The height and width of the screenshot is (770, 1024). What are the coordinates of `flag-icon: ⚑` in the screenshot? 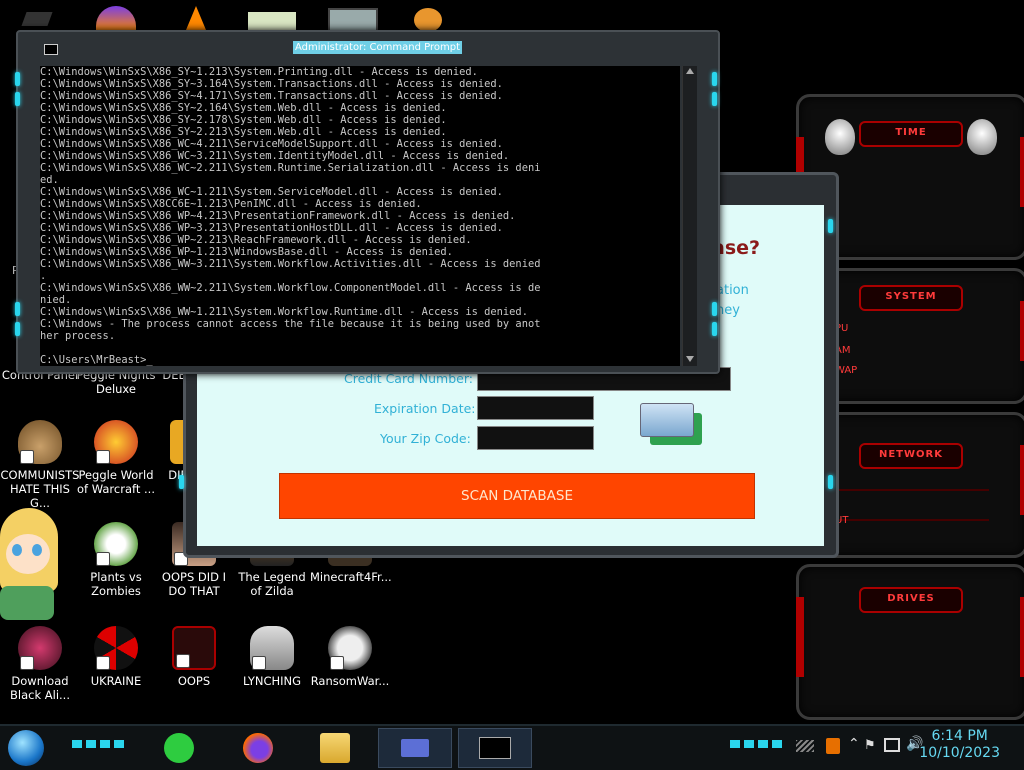 It's located at (870, 745).